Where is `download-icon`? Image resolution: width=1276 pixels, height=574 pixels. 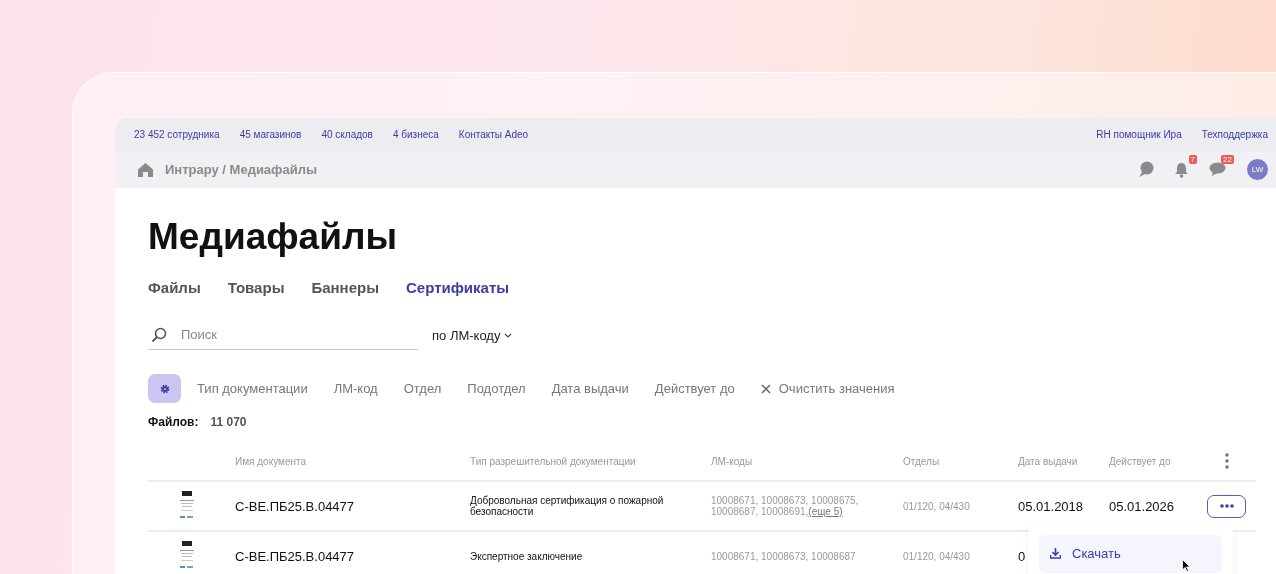 download-icon is located at coordinates (1055, 553).